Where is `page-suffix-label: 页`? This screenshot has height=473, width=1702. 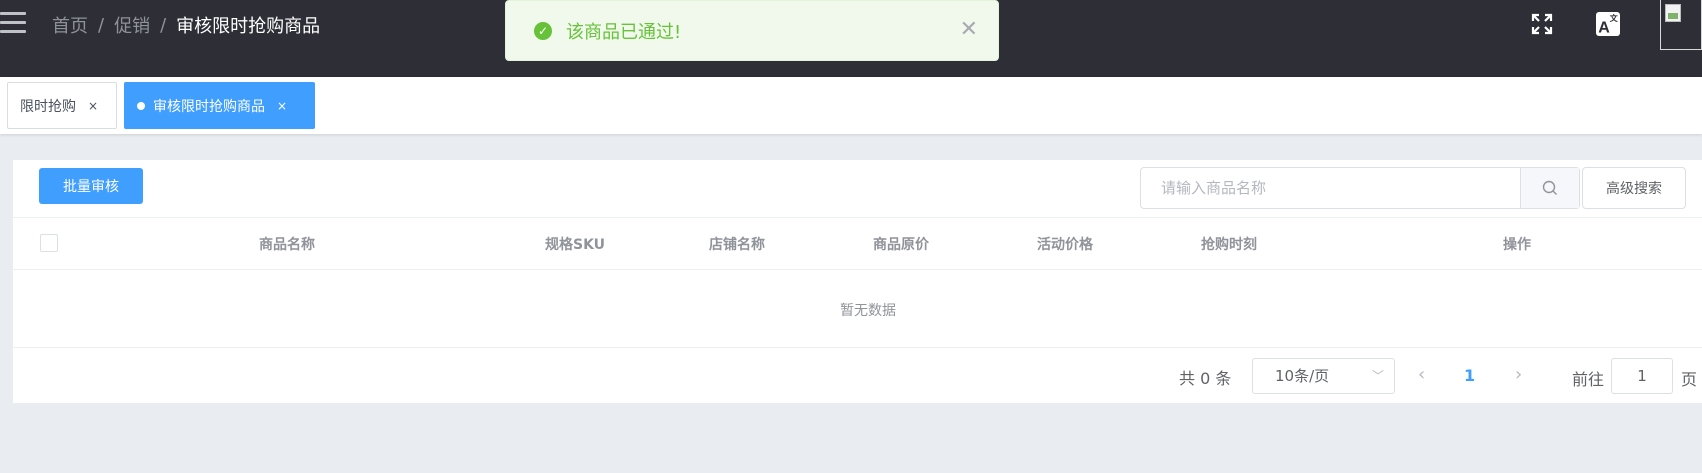
page-suffix-label: 页 is located at coordinates (1689, 379).